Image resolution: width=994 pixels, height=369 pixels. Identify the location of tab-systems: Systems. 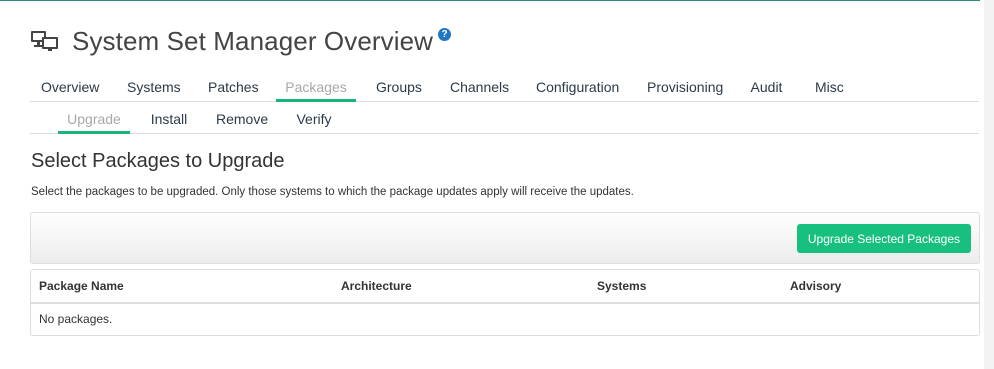
(154, 87).